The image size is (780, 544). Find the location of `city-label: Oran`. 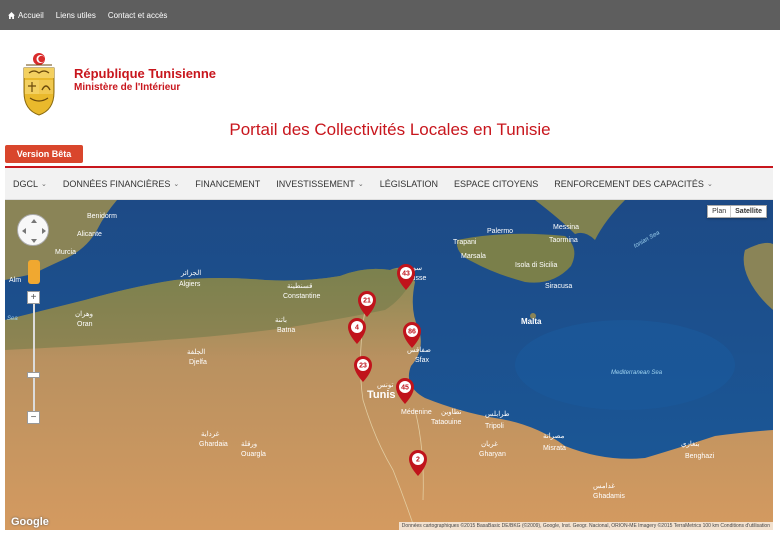

city-label: Oran is located at coordinates (85, 324).